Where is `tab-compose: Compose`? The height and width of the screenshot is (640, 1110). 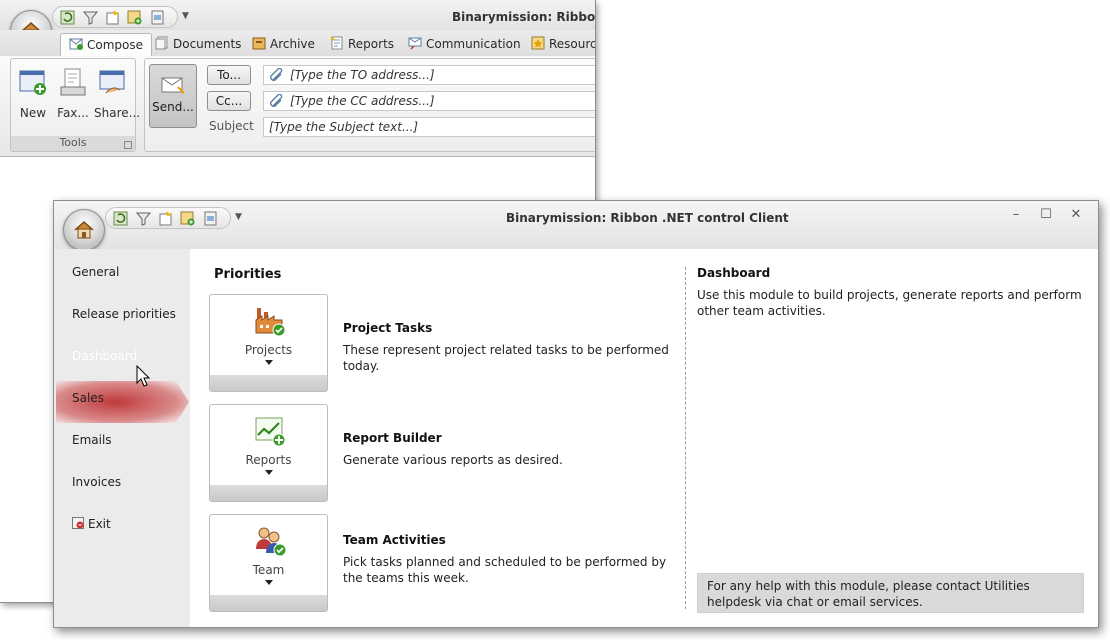
tab-compose: Compose is located at coordinates (106, 45).